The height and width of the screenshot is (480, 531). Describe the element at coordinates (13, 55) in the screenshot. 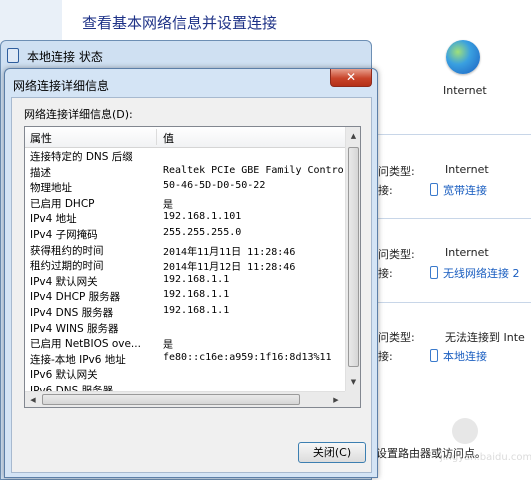

I see `network-adapter-icon` at that location.